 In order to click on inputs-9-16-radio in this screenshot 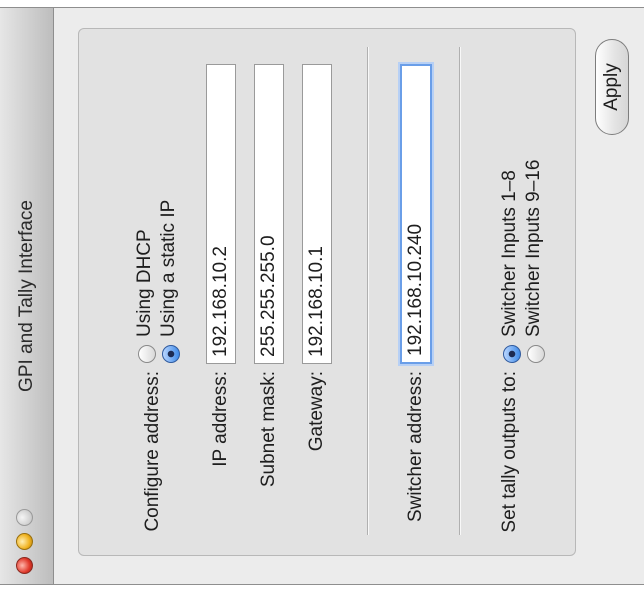, I will do `click(536, 354)`.